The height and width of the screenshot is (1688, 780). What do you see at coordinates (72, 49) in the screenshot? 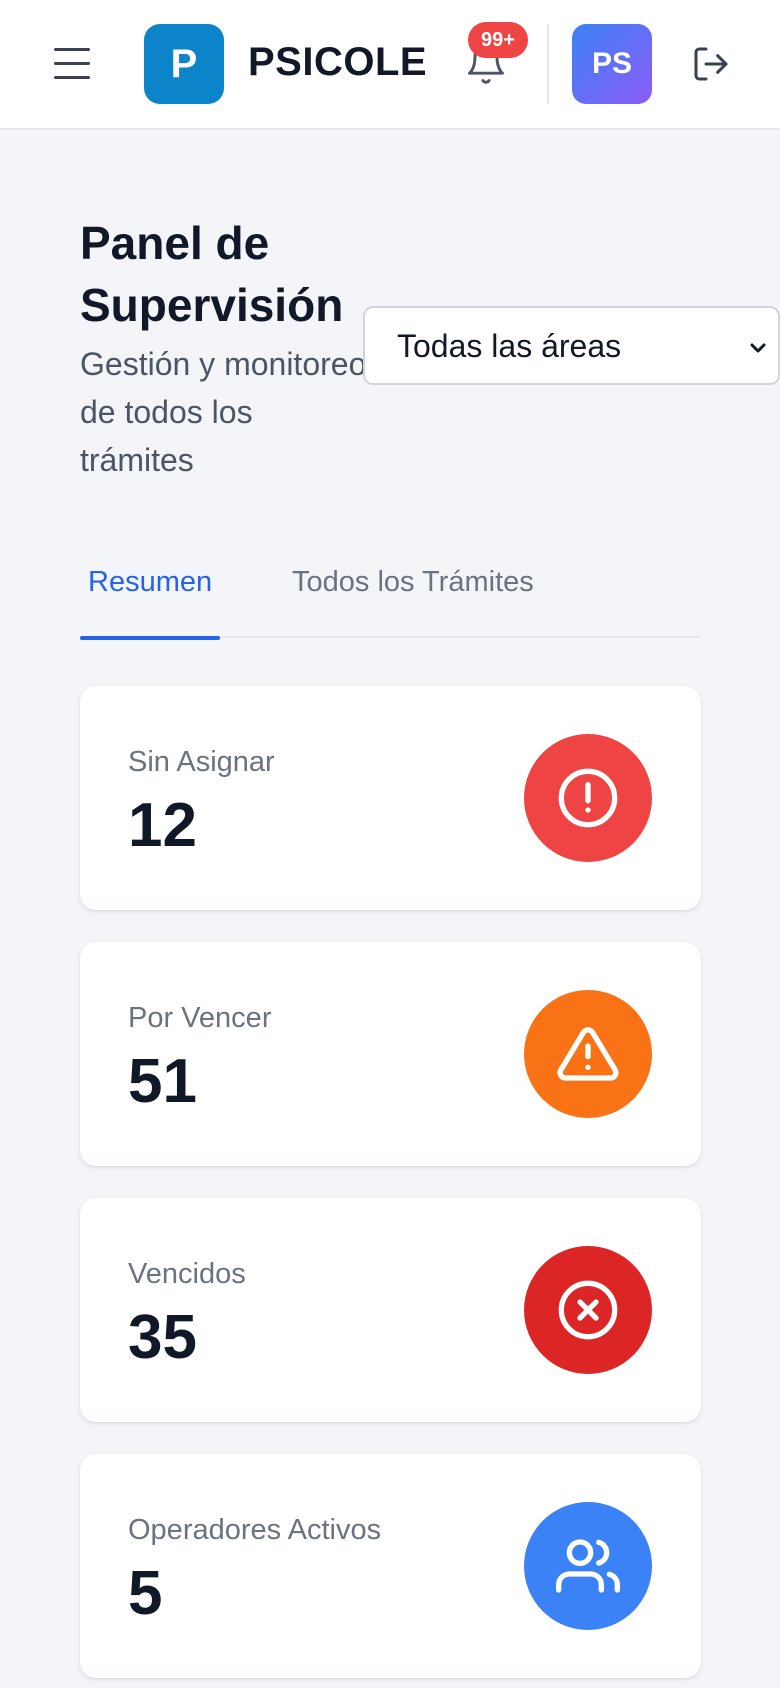
I see `hamburger-icon` at bounding box center [72, 49].